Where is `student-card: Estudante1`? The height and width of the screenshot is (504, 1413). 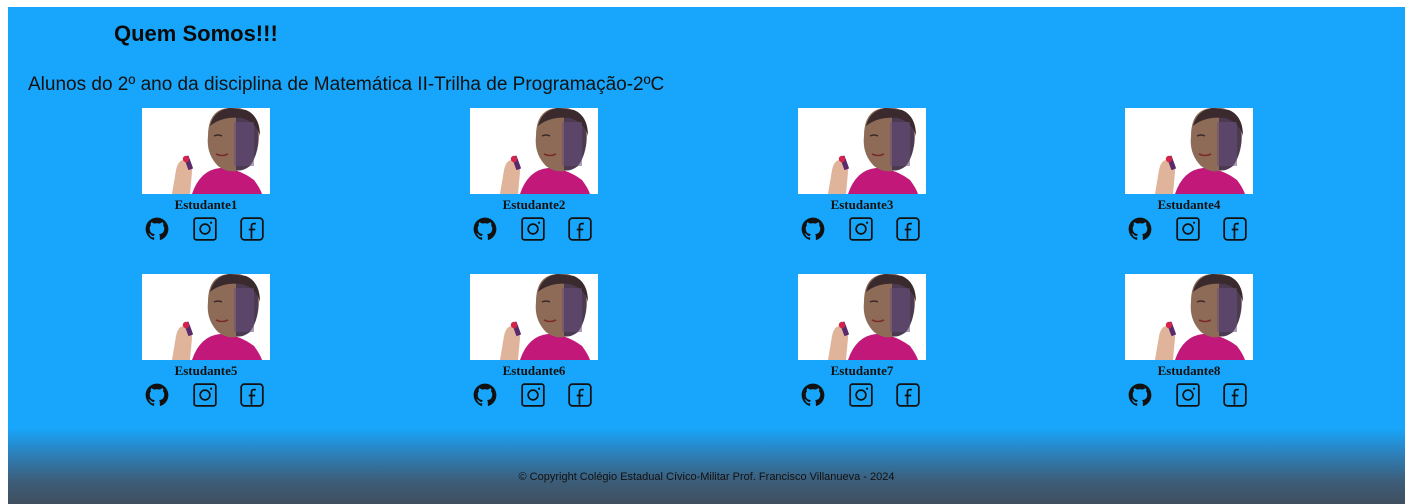
student-card: Estudante1 is located at coordinates (206, 178).